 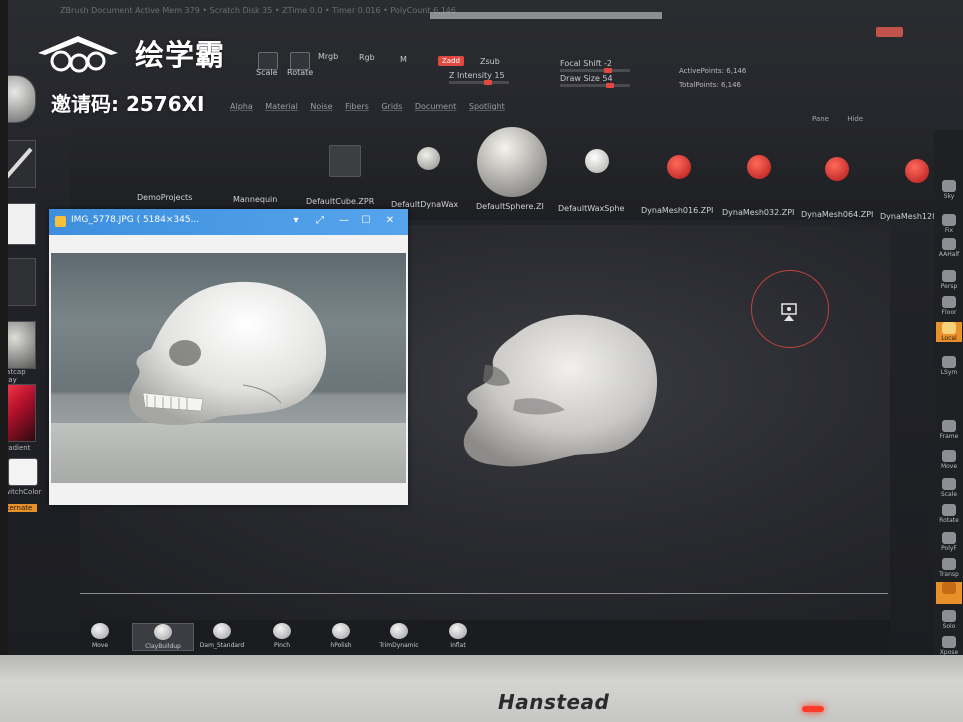 What do you see at coordinates (837, 169) in the screenshot?
I see `thumb-dynamesh064` at bounding box center [837, 169].